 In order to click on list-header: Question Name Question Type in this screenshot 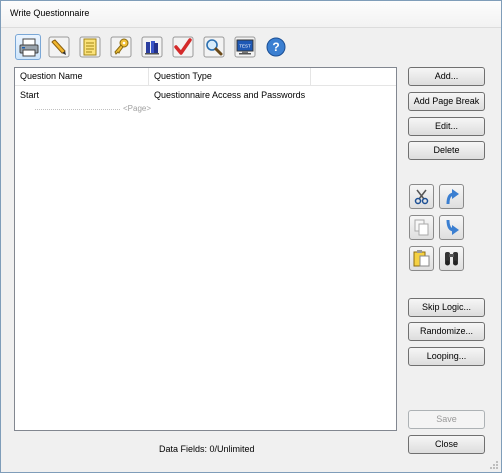, I will do `click(205, 77)`.